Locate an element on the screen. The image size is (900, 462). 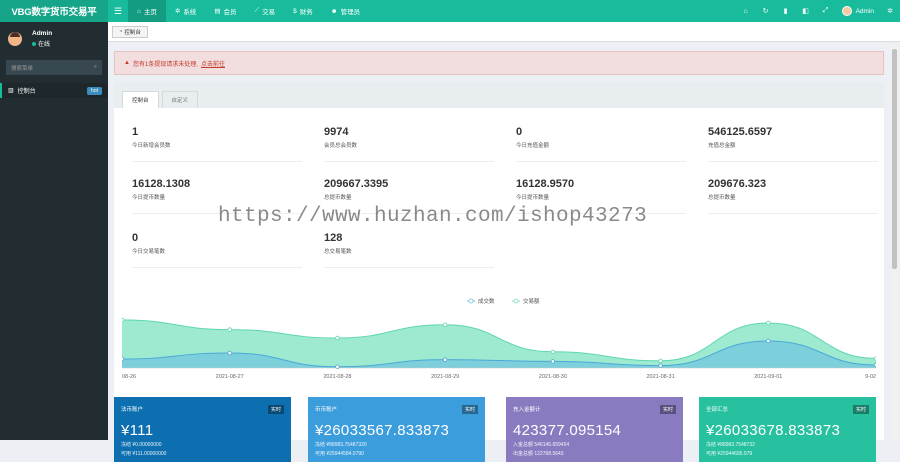
hot-badge: hot is located at coordinates (94, 90).